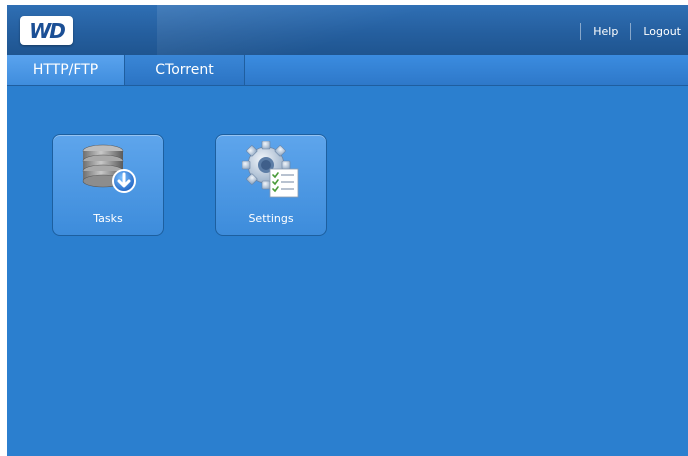  I want to click on settings-tile: Settings, so click(271, 185).